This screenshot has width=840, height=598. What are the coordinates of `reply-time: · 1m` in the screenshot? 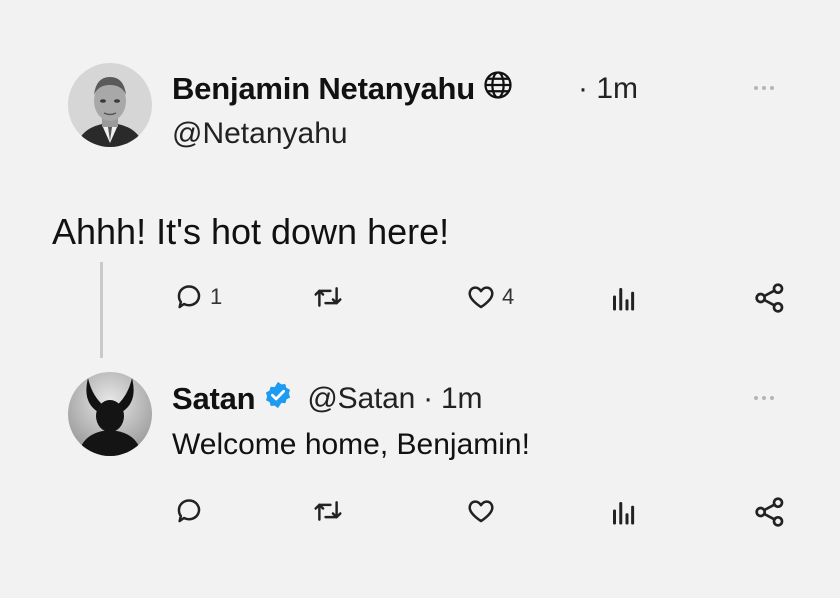 It's located at (452, 399).